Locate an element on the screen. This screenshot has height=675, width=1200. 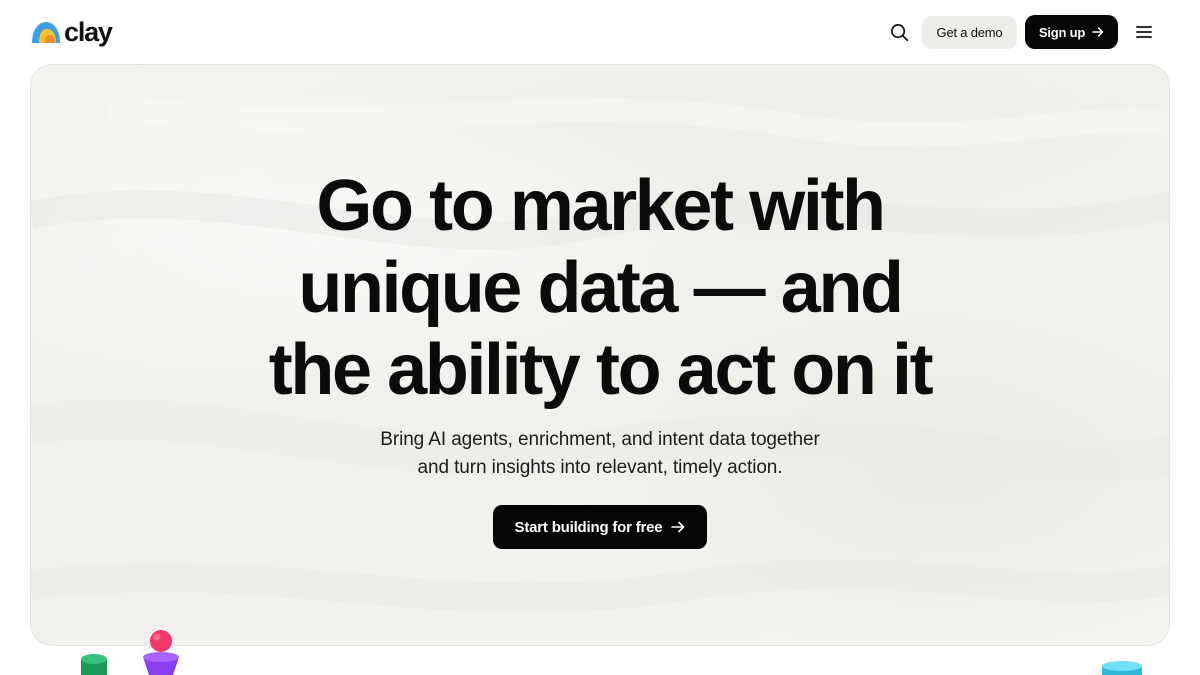
search-icon is located at coordinates (899, 32).